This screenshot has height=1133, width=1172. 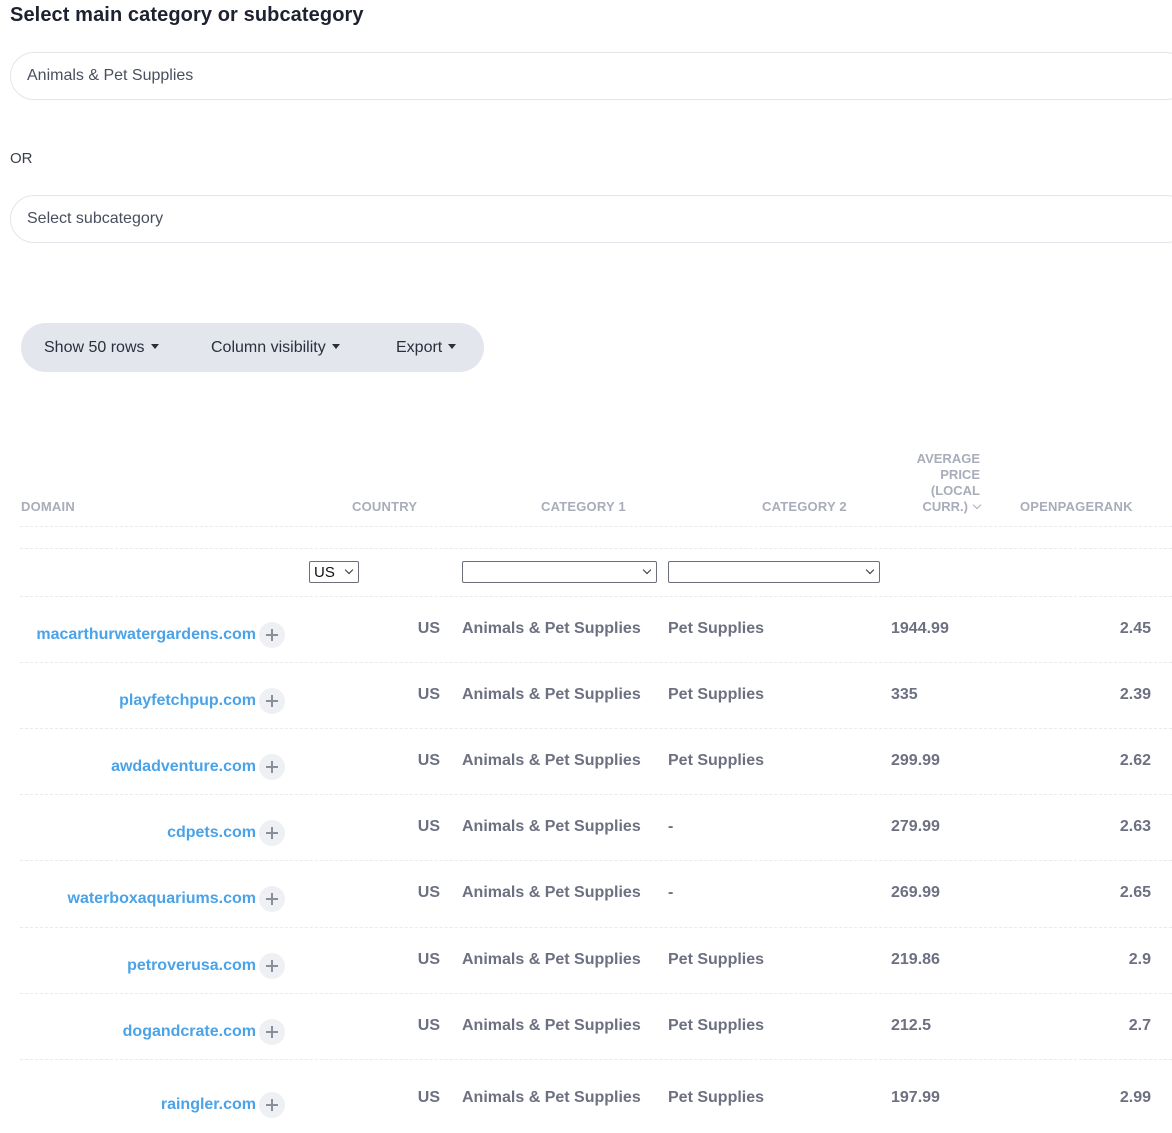 I want to click on table-toolbar: Show 50 rows Column visibility Export, so click(x=252, y=347).